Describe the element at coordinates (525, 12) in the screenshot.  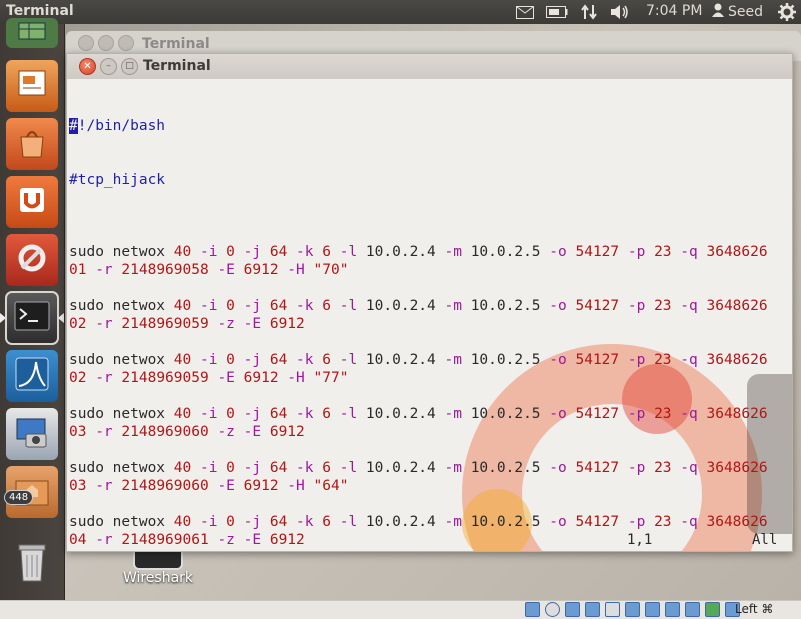
I see `mail-icon` at that location.